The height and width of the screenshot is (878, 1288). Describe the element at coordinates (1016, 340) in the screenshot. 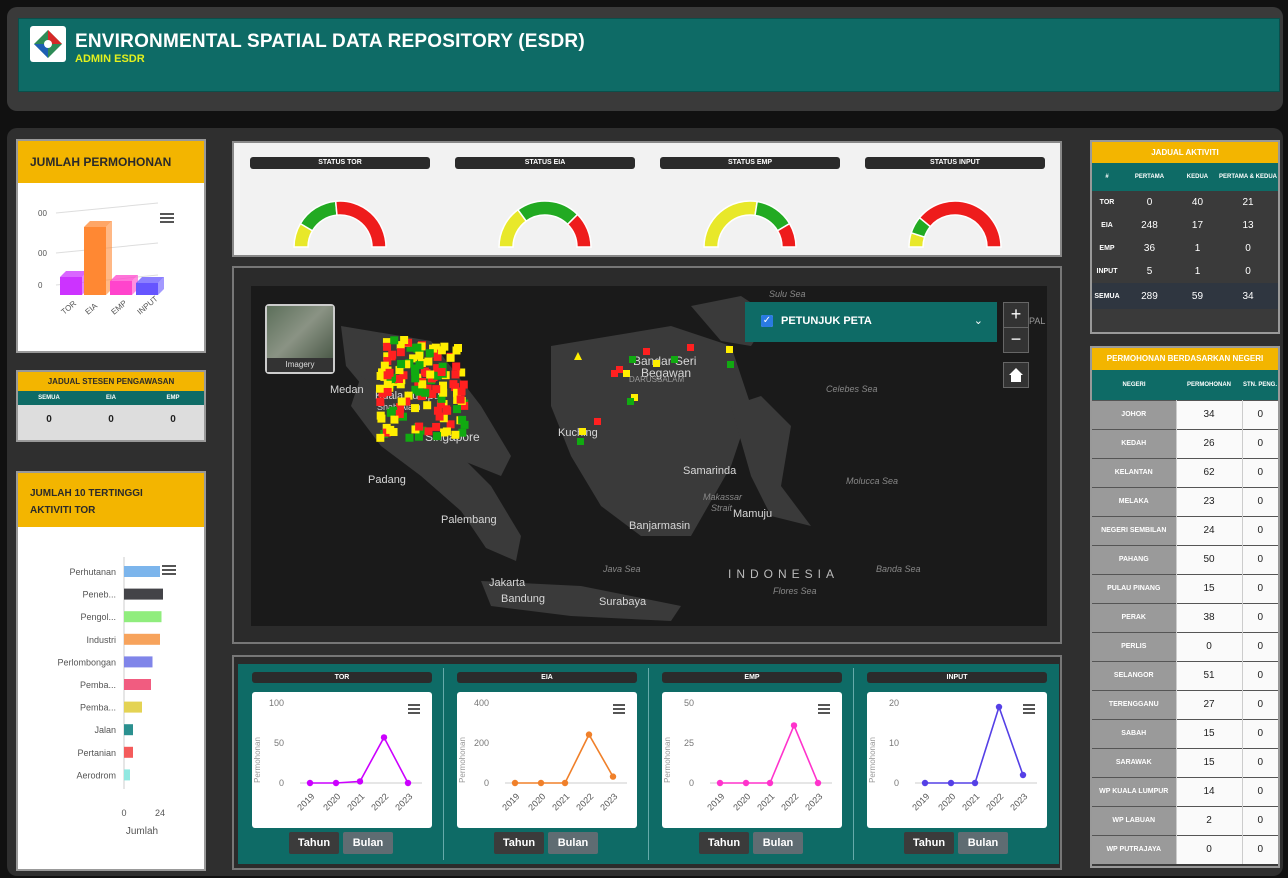

I see `zoom-out-button: −` at that location.